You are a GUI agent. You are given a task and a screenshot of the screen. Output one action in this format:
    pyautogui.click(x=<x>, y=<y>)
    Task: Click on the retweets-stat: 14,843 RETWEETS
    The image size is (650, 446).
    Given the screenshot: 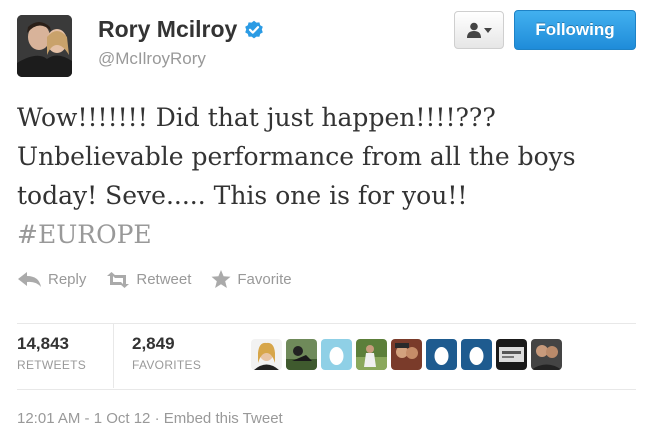 What is the action you would take?
    pyautogui.click(x=51, y=353)
    